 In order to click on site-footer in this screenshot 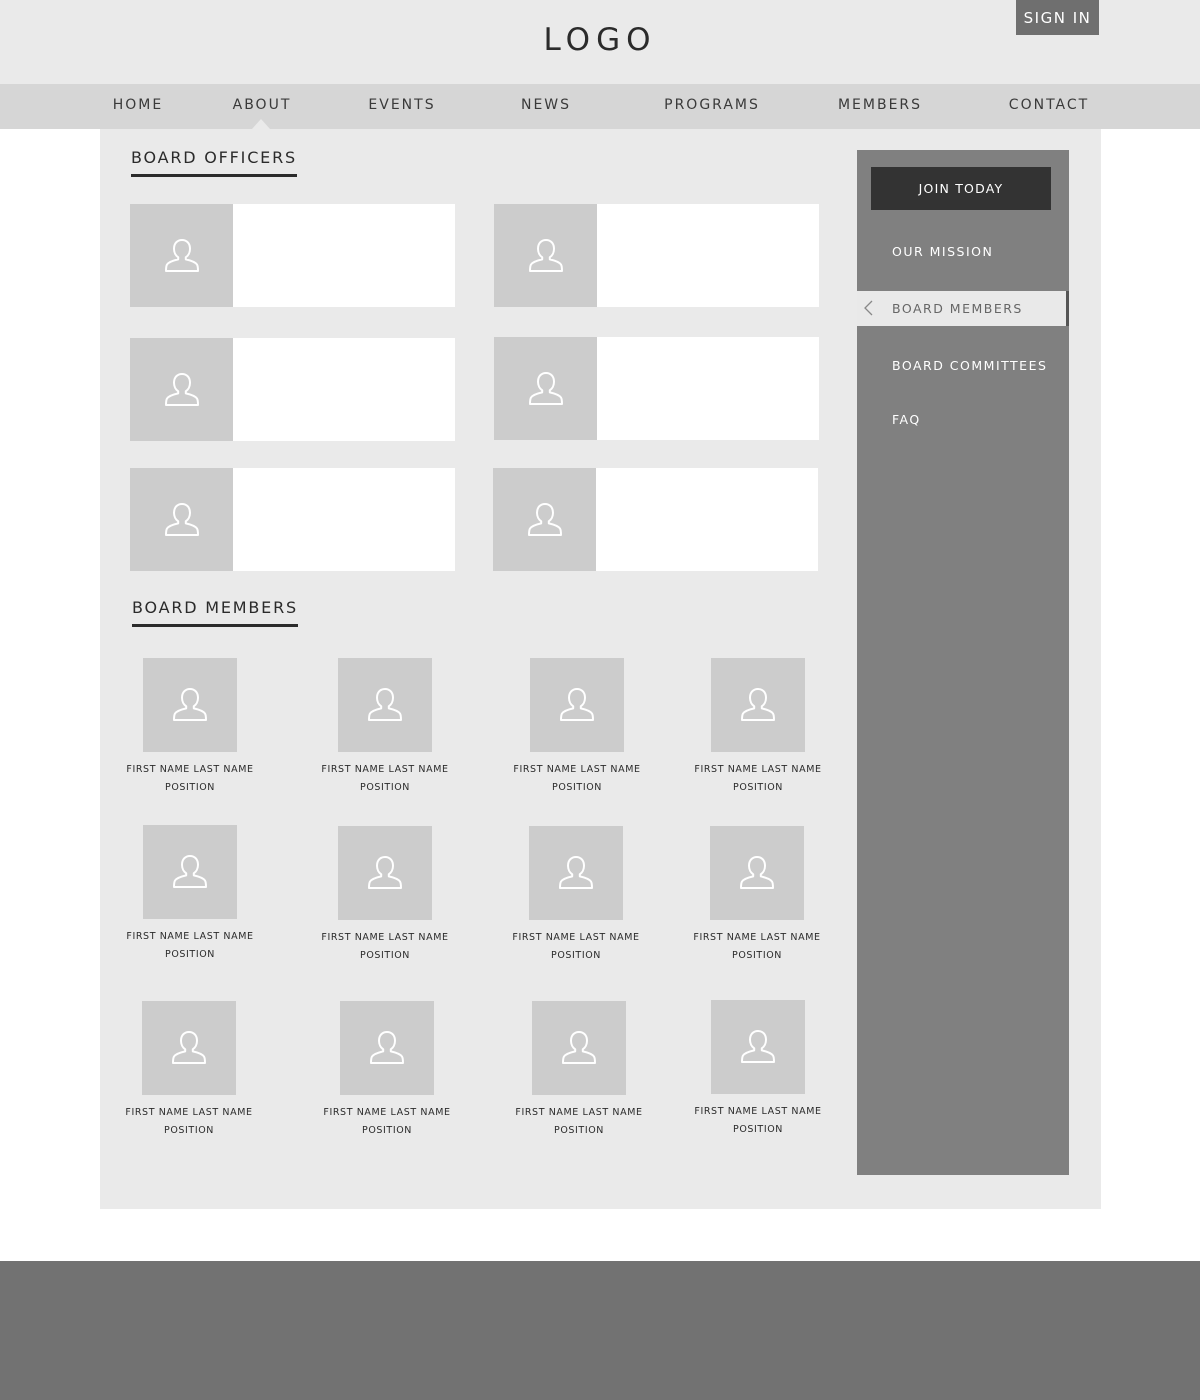, I will do `click(600, 1330)`.